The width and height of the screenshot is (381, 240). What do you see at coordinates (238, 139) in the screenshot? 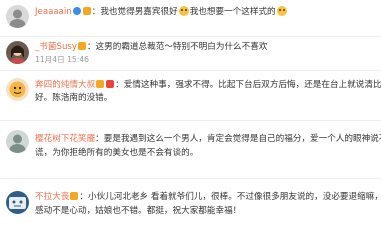
I see `comment-text: ：要是我遇到这么一个男人，肯定会觉得是自己的福分，爱一个人的眼神说不了` at bounding box center [238, 139].